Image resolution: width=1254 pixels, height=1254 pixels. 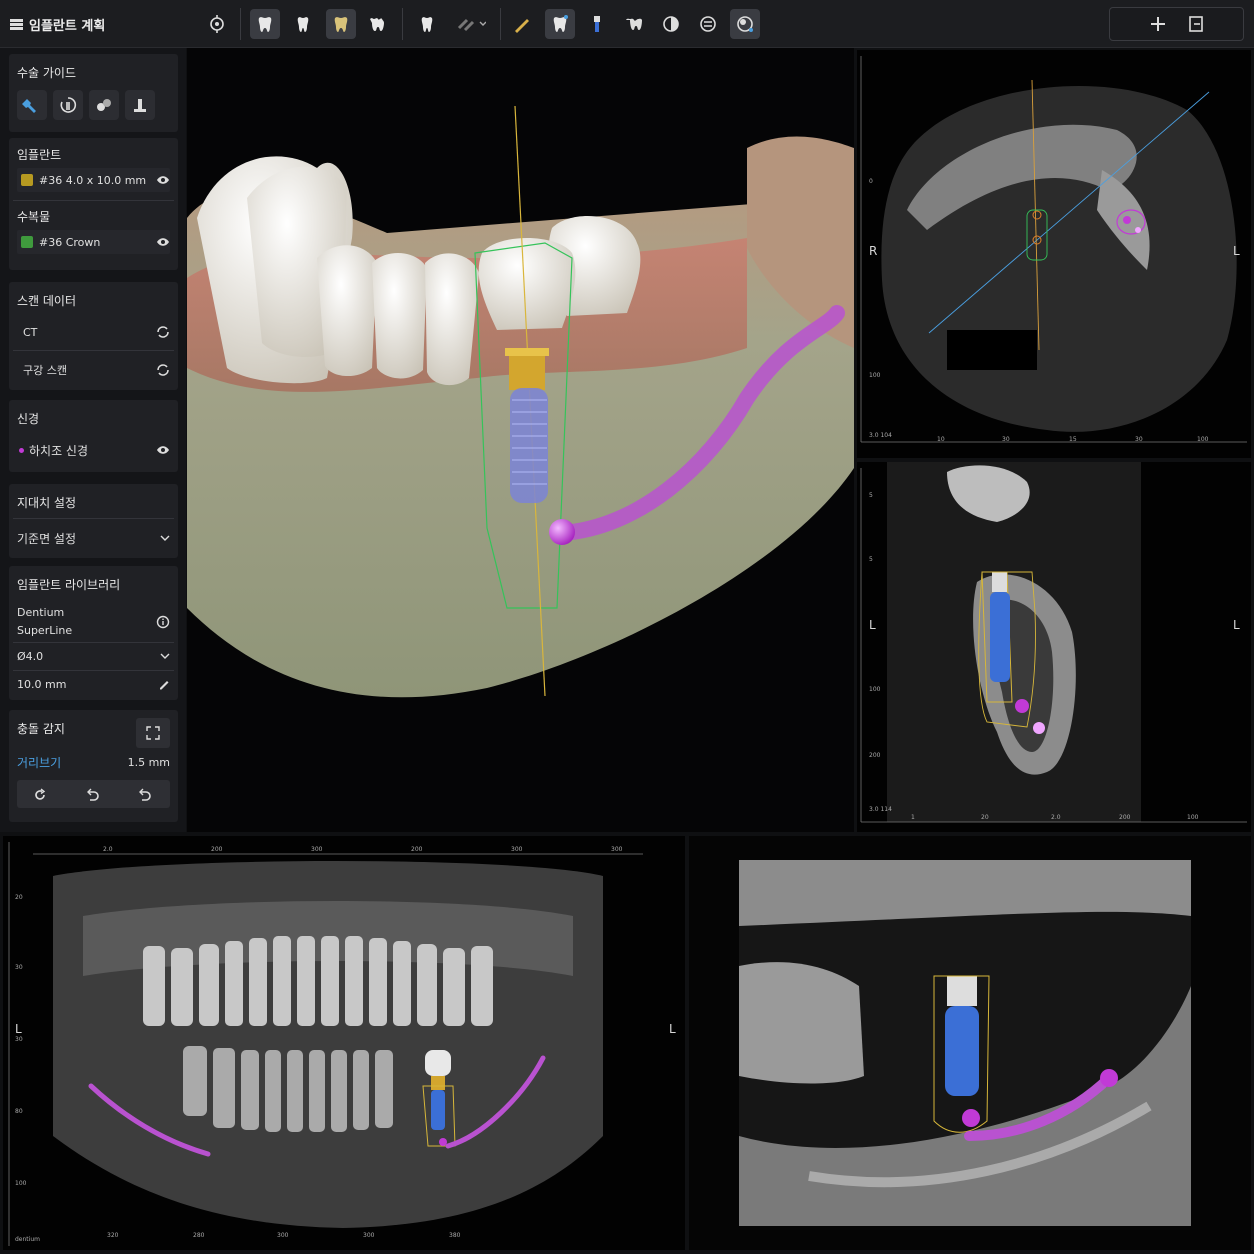 I want to click on pano-left-tick: 20, so click(x=19, y=897).